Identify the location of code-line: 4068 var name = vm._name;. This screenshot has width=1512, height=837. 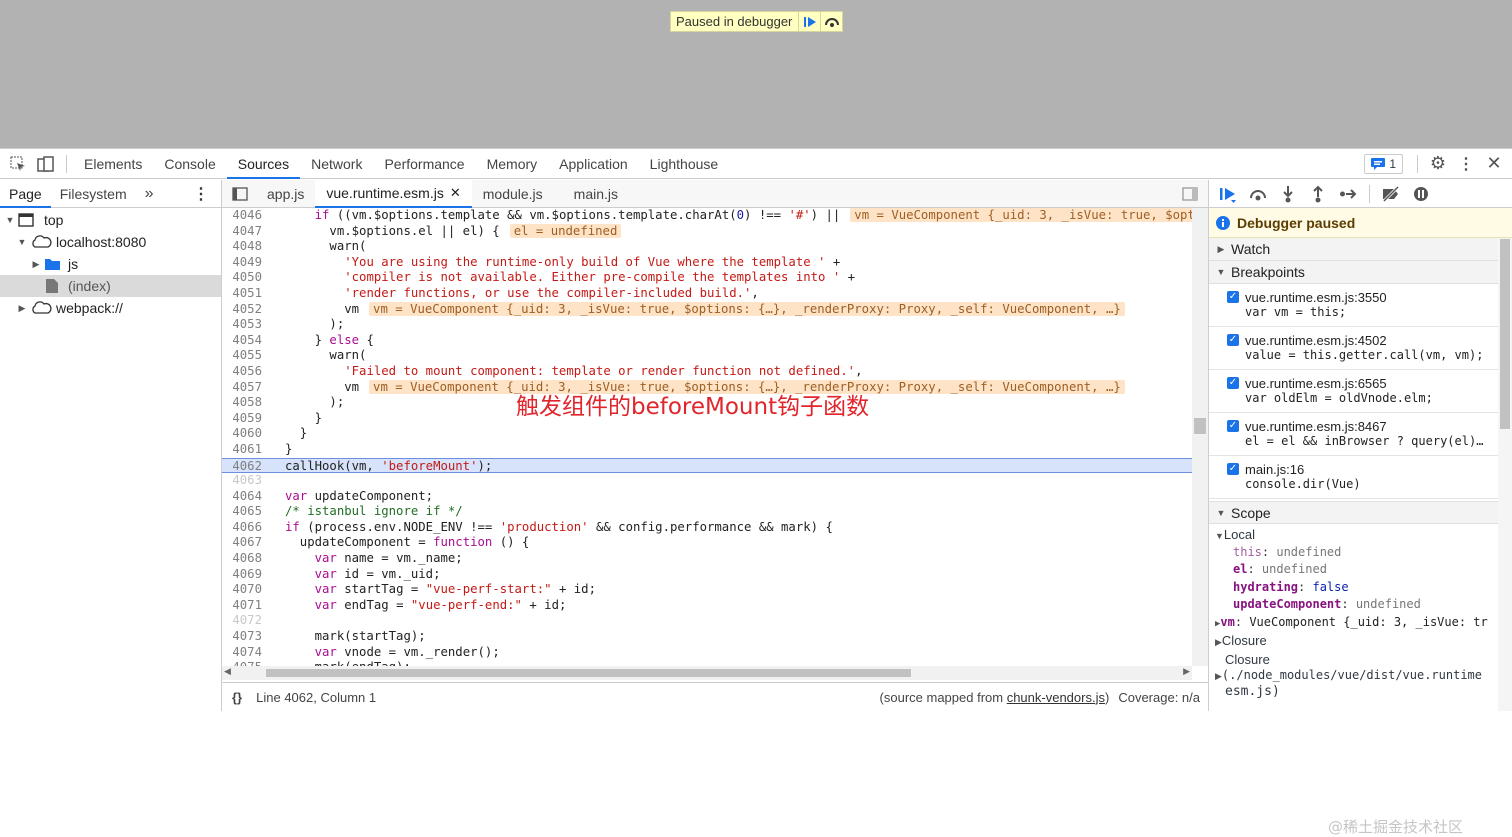
(707, 559).